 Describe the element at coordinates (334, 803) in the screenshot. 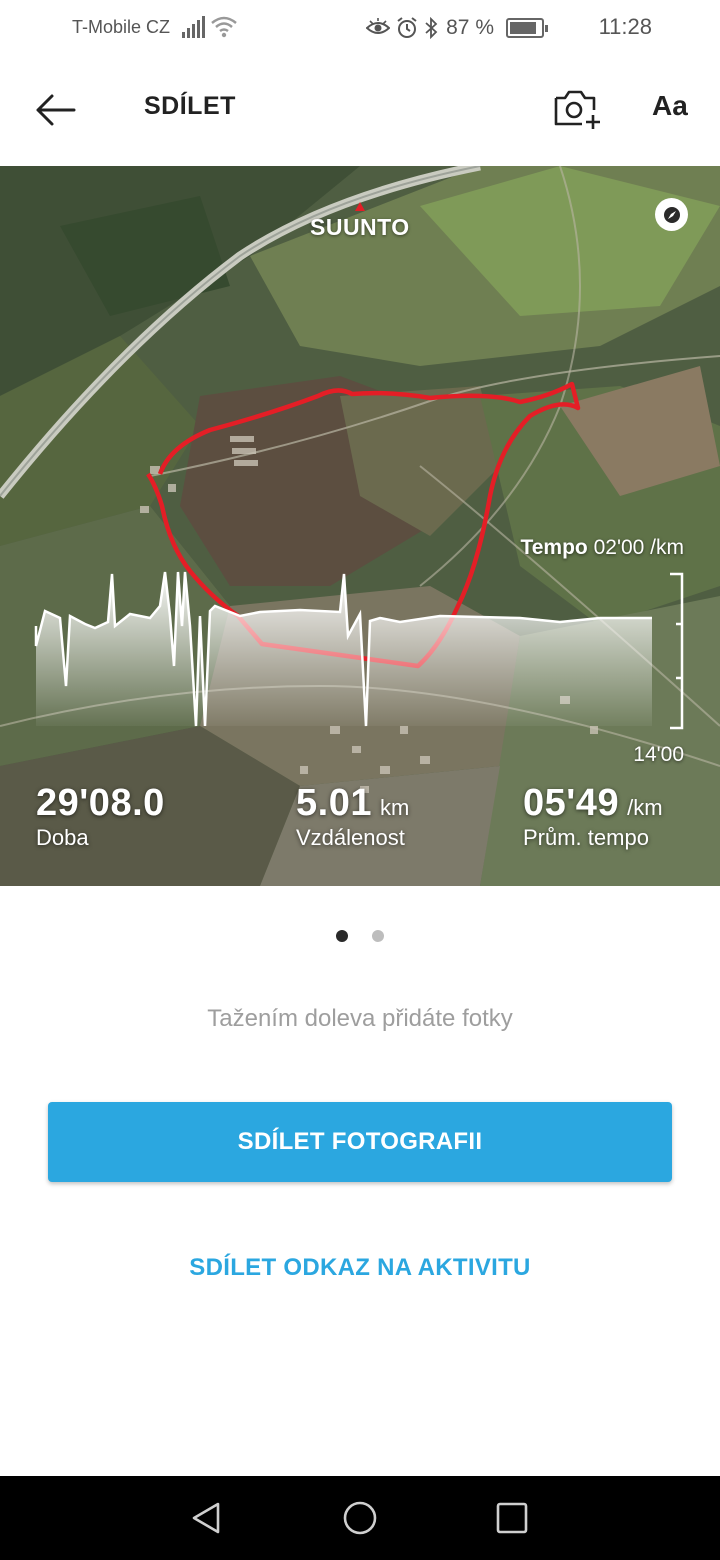

I see `stat-value: 5.01` at that location.